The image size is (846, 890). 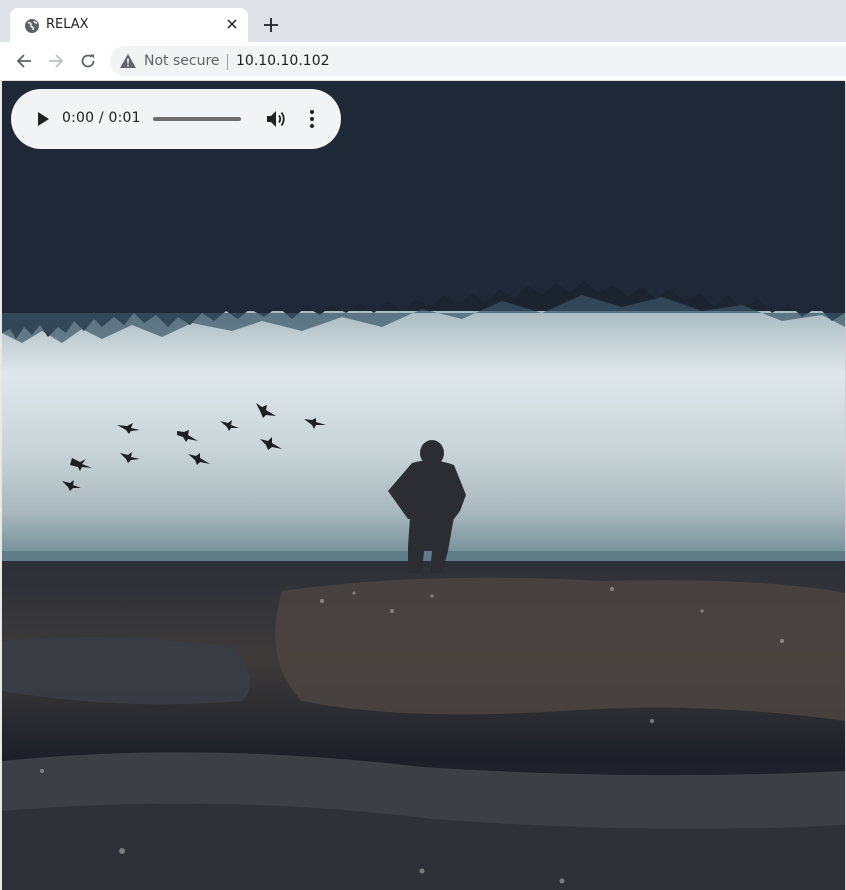 I want to click on plus-icon, so click(x=271, y=25).